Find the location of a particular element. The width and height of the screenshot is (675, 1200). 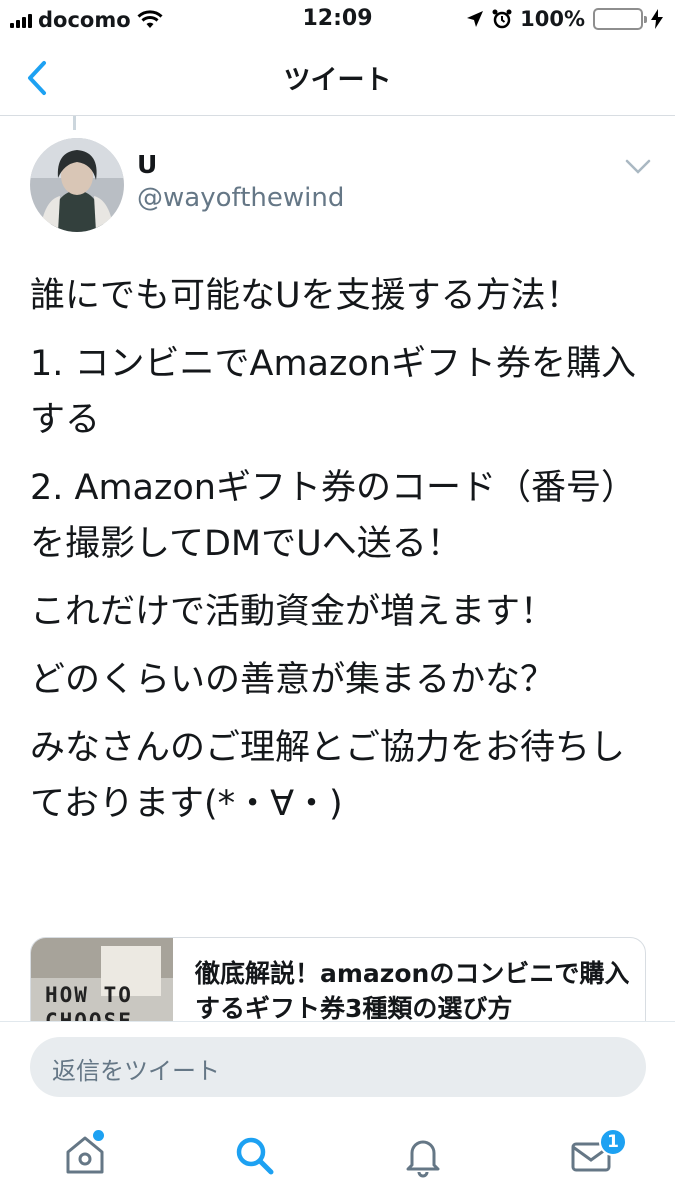

bell-icon is located at coordinates (423, 1155).